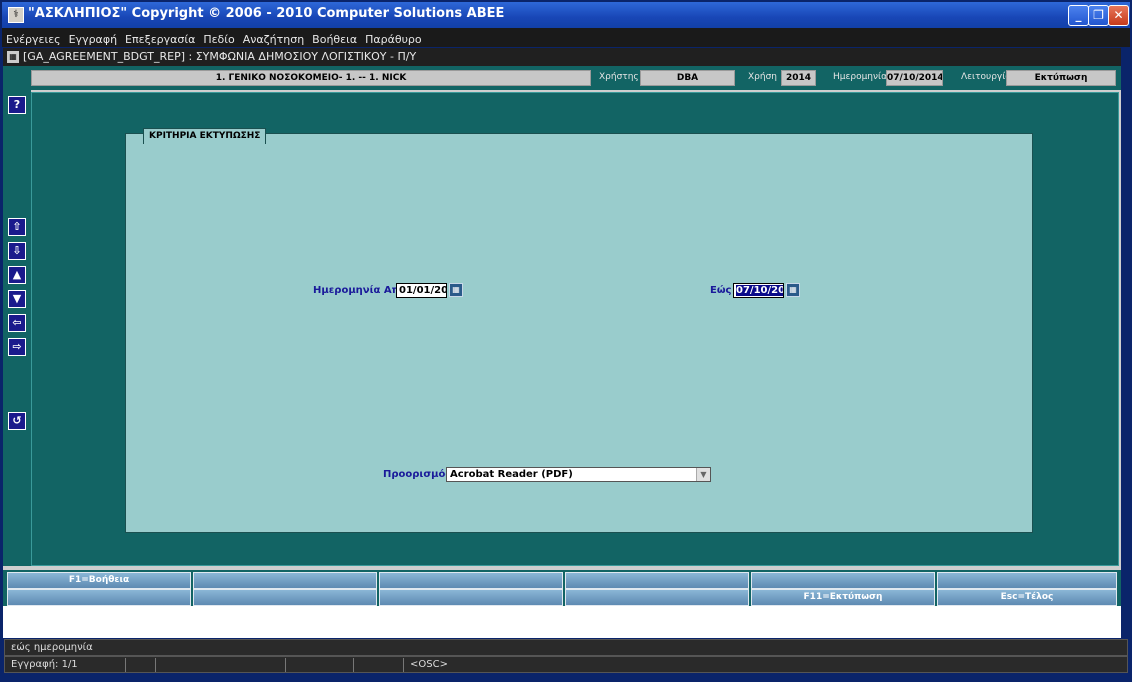 This screenshot has height=682, width=1132. I want to click on operation-field: Εκτύπωση, so click(1061, 78).